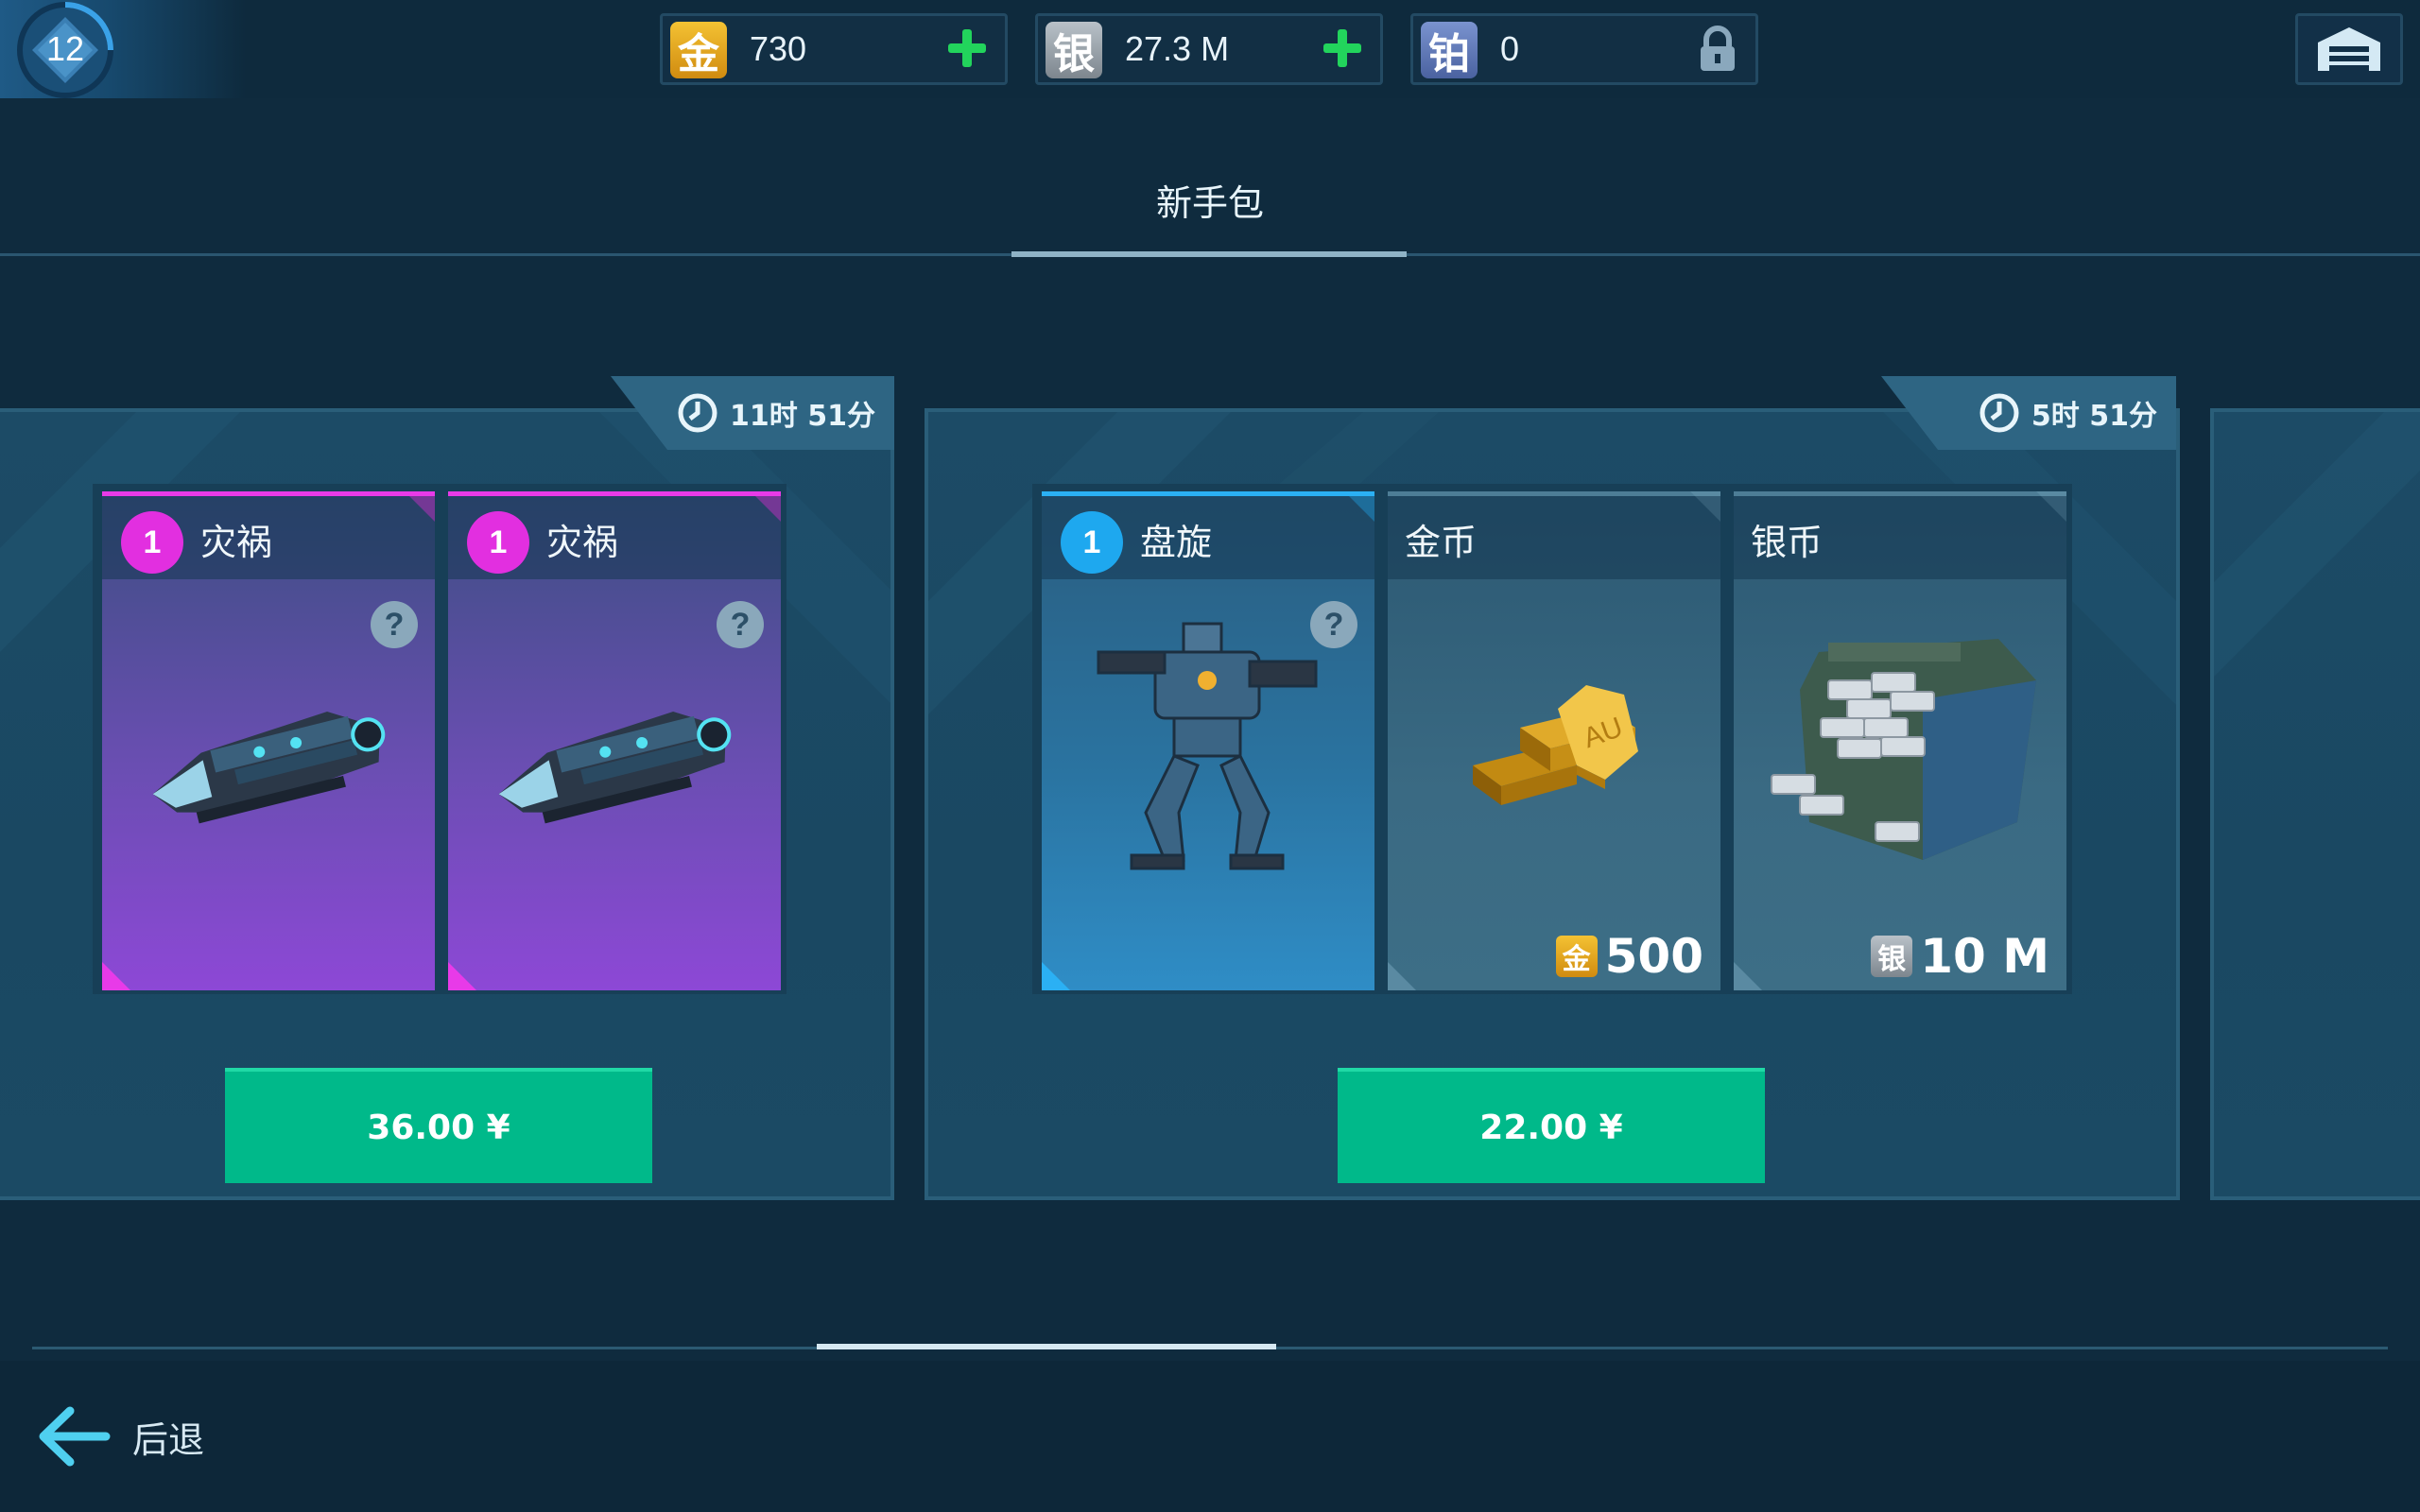  I want to click on silver-reward-value: 10 M, so click(1984, 956).